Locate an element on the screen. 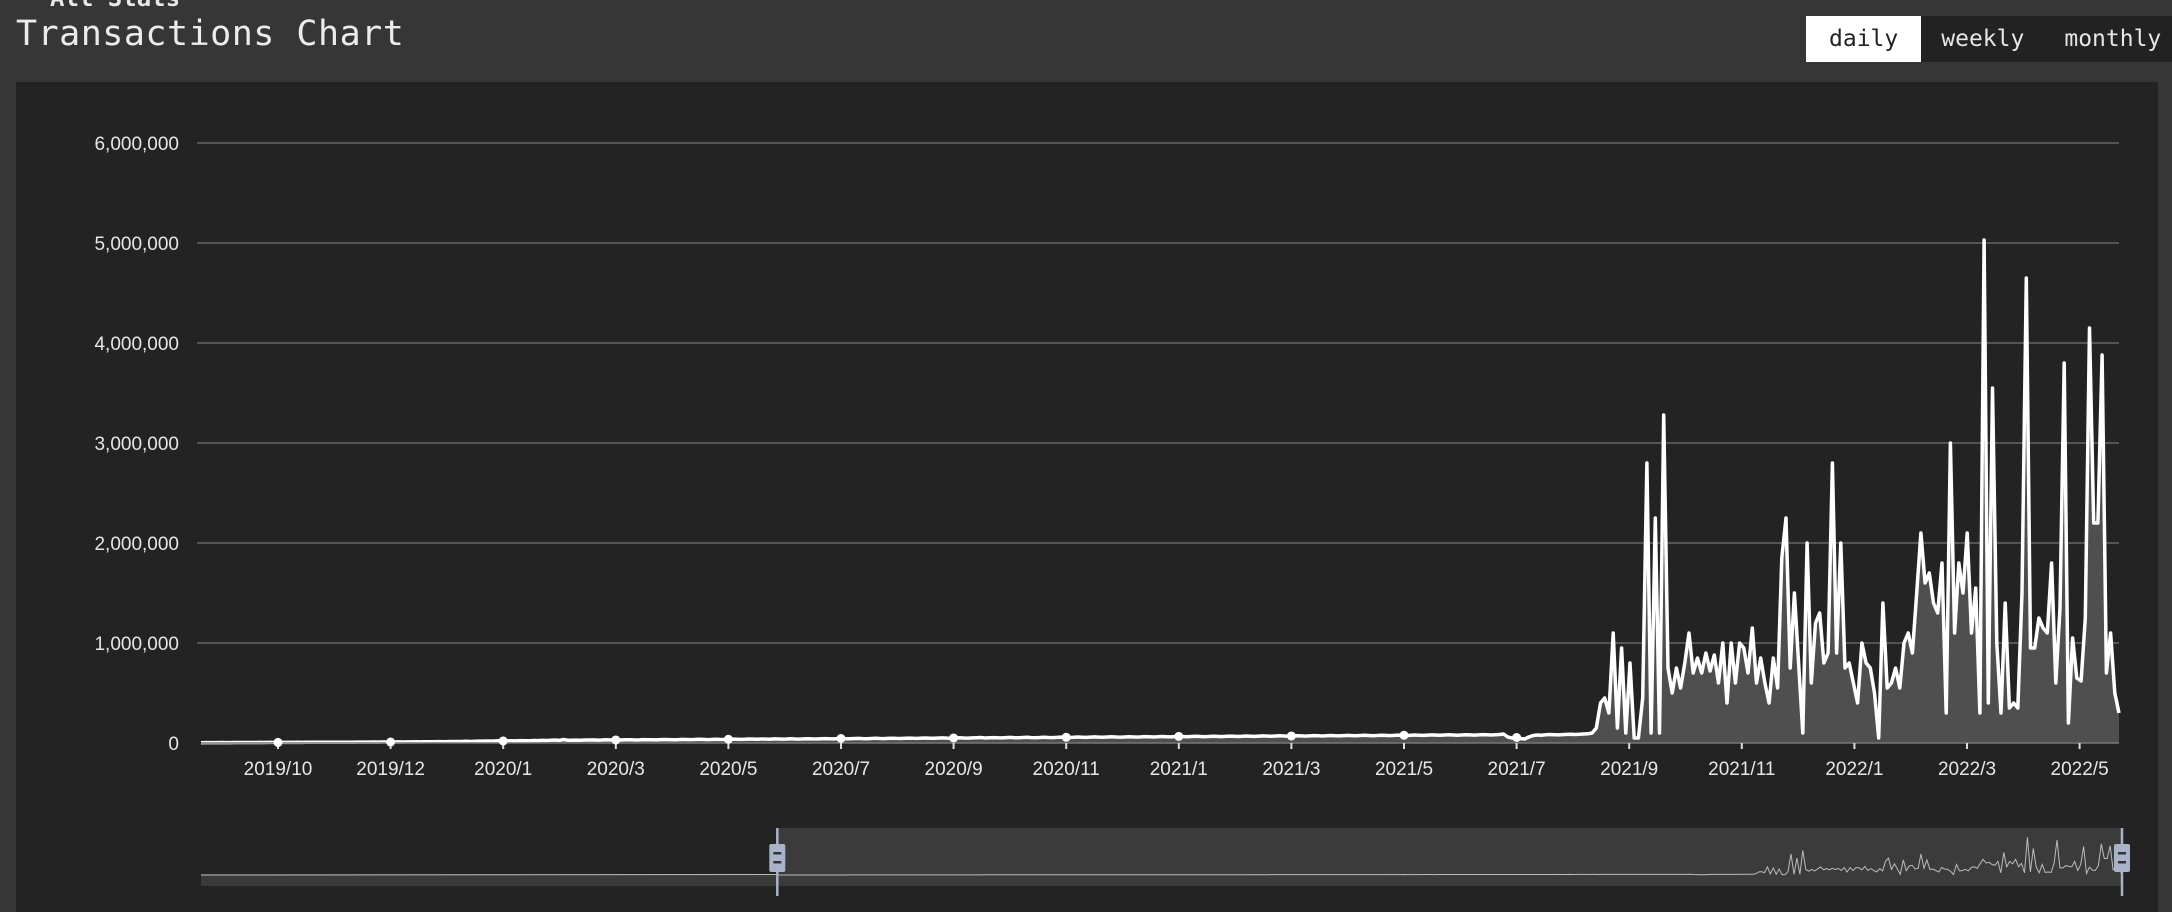  x-tick-label: 2021/11 is located at coordinates (1741, 769).